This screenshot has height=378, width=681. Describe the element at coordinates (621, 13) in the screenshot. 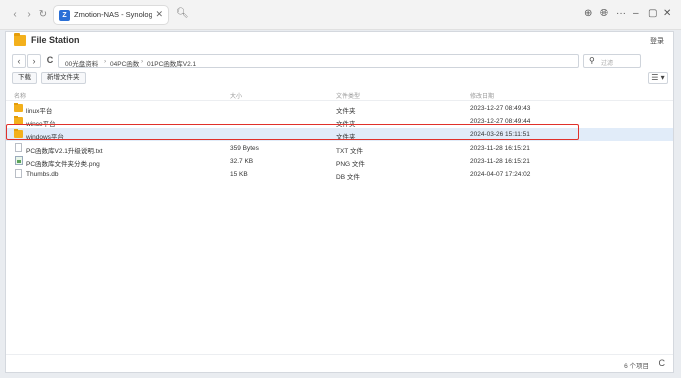

I see `more-menu-icon: ···` at that location.